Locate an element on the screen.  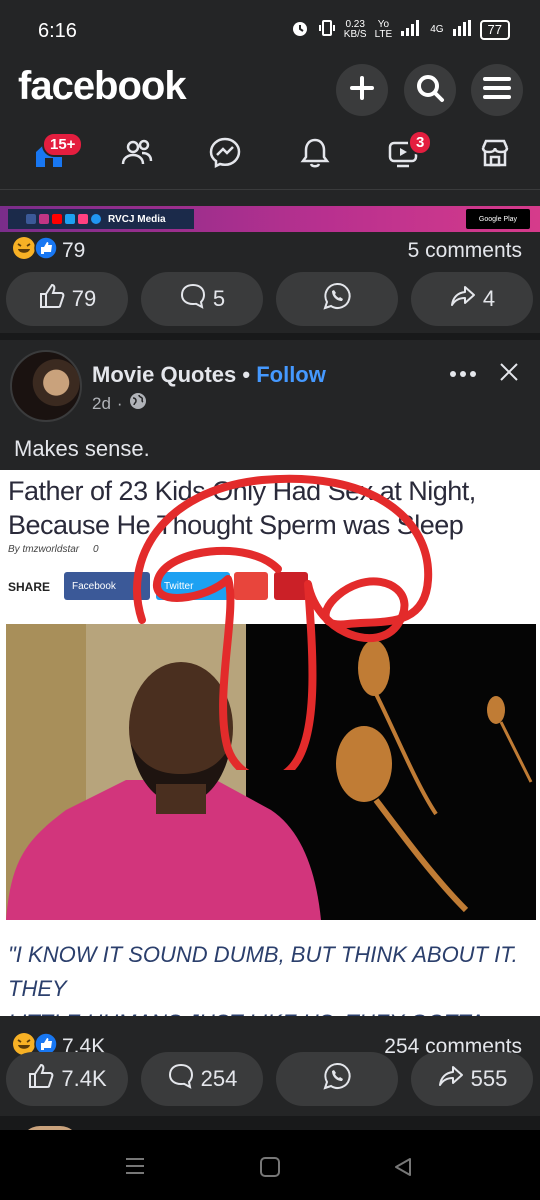
app-small-icon is located at coordinates (83, 219).